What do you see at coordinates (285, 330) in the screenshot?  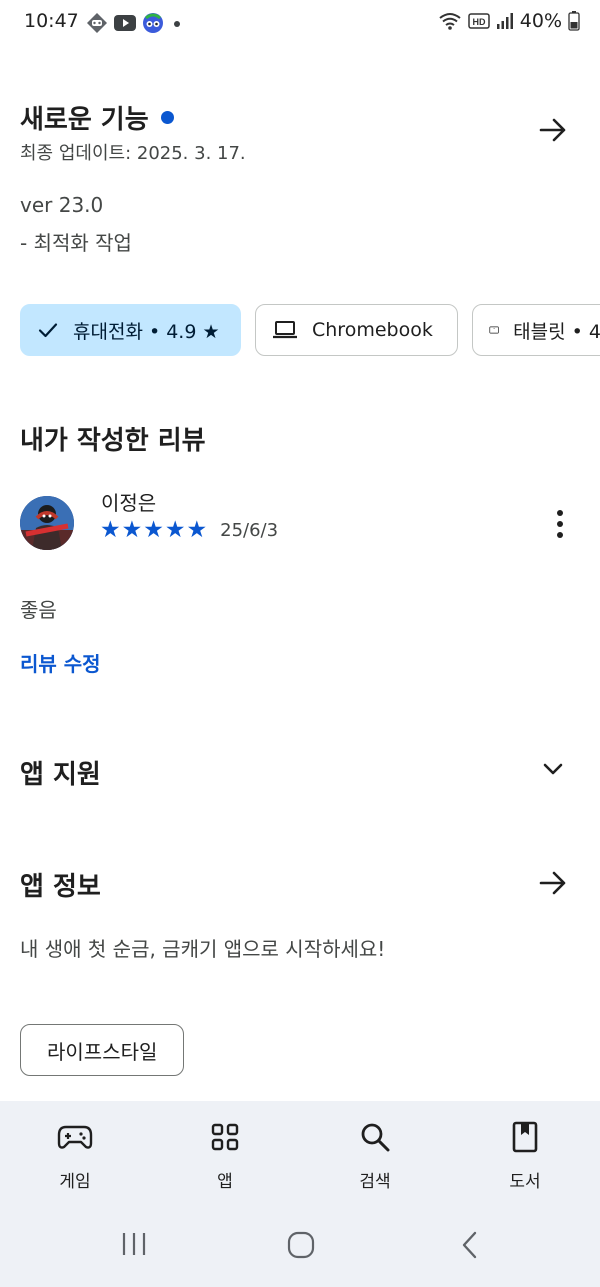 I see `laptop-icon` at bounding box center [285, 330].